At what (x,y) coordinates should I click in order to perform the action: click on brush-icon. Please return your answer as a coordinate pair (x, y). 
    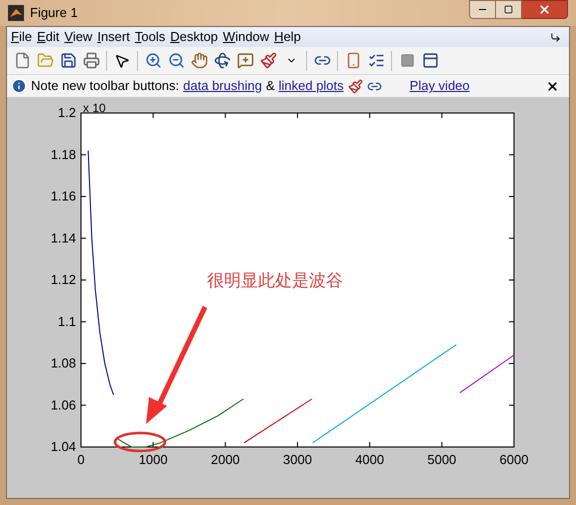
    Looking at the image, I should click on (355, 86).